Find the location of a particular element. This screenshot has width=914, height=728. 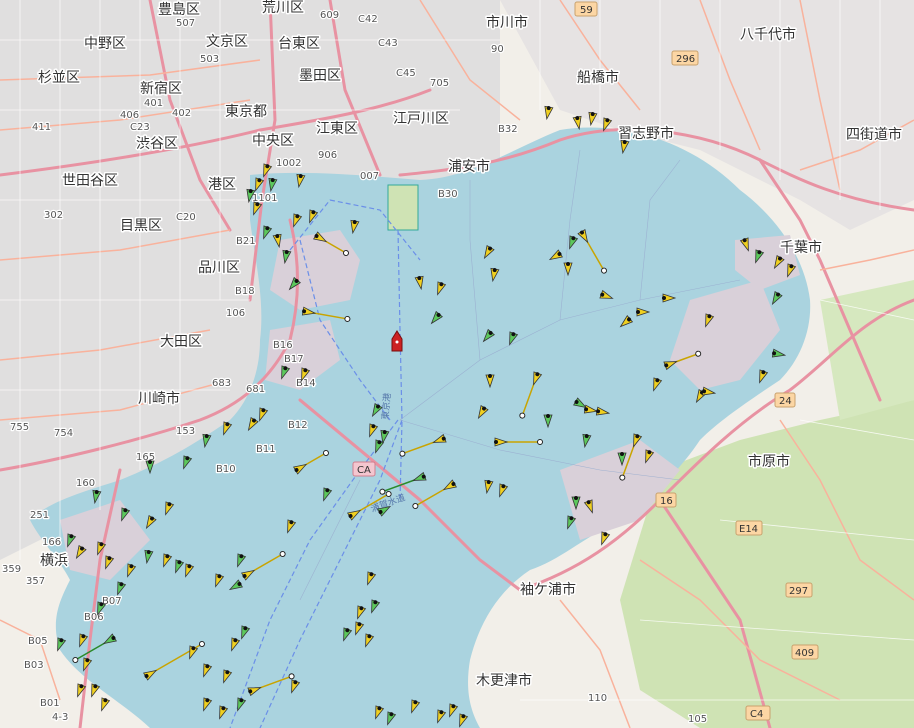

place-label: 港区 is located at coordinates (222, 185).